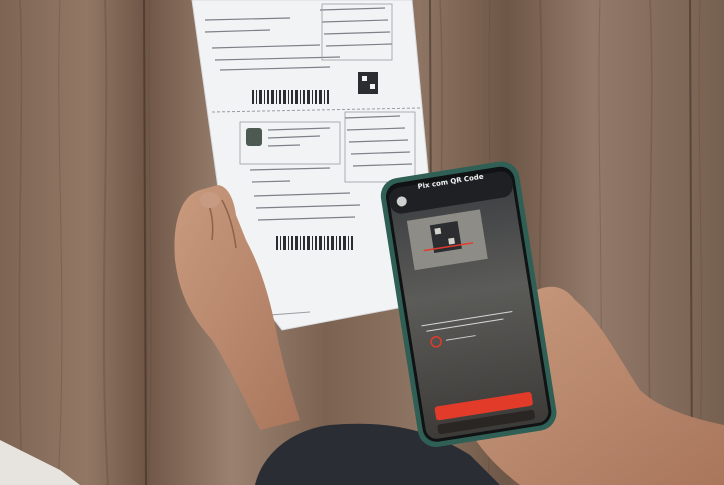 The height and width of the screenshot is (485, 724). I want to click on qr-code-top, so click(368, 83).